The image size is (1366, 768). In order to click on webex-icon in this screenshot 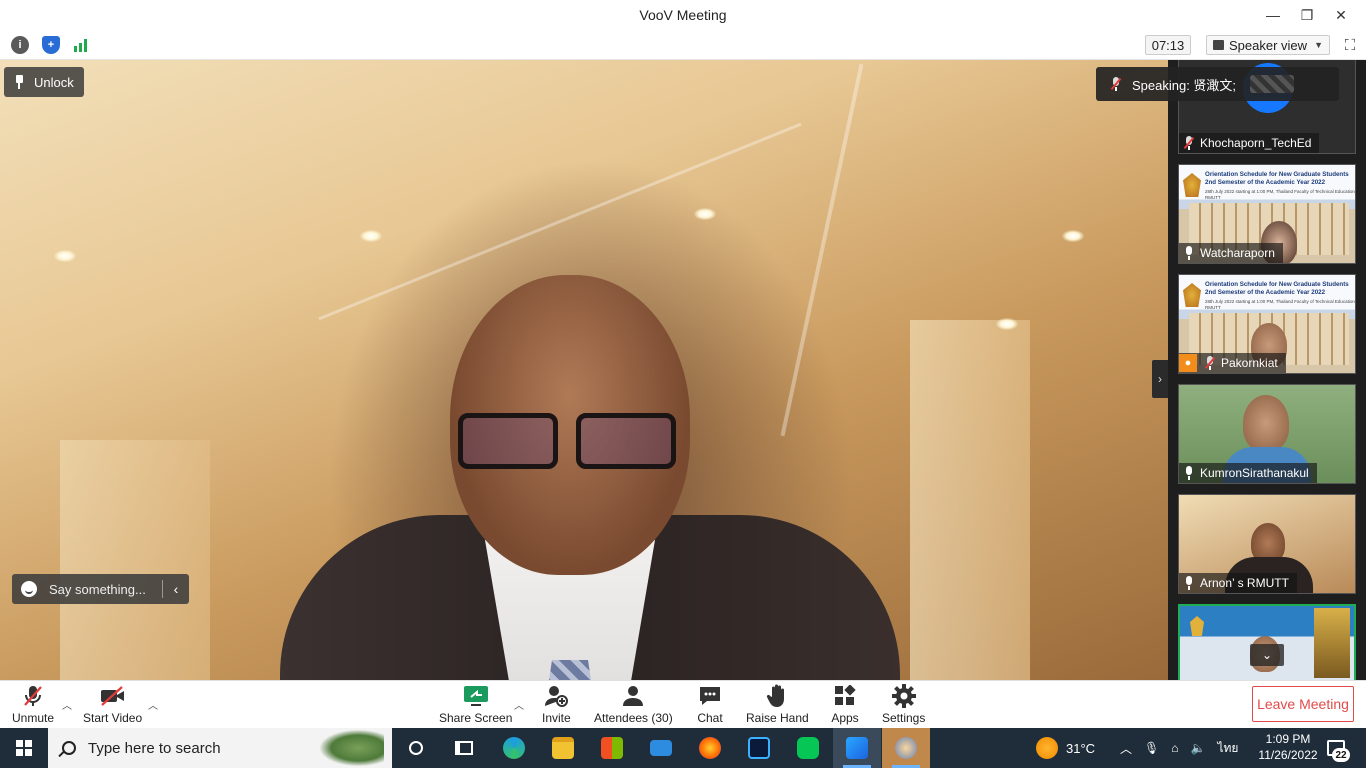, I will do `click(759, 748)`.